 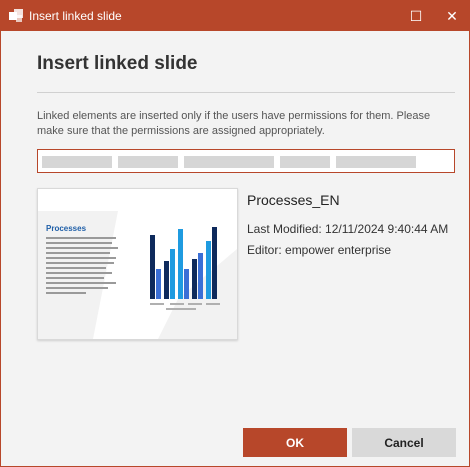 I want to click on slide-thumbnail: Processes, so click(x=137, y=264).